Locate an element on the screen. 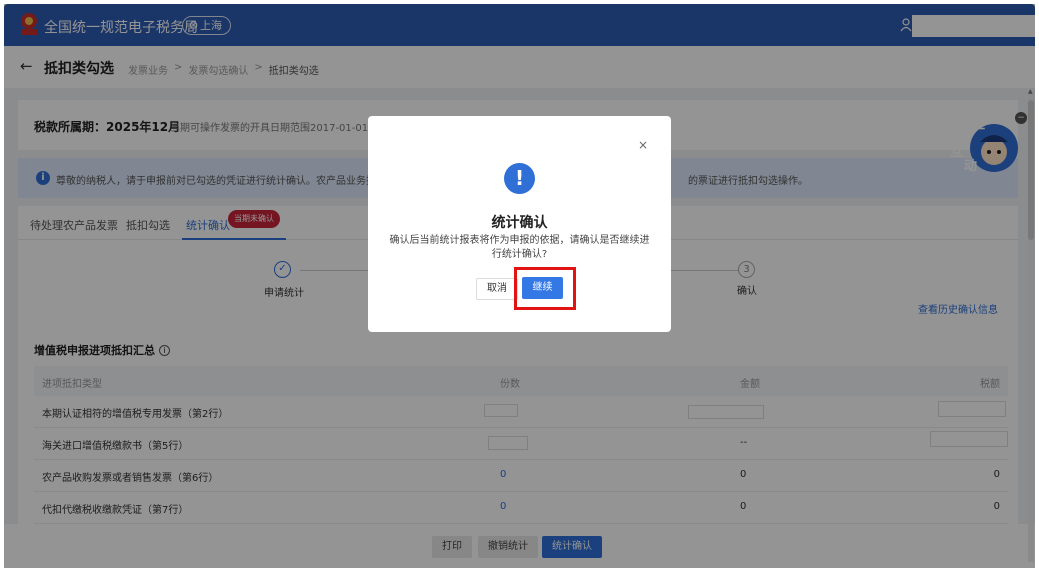 The width and height of the screenshot is (1039, 572). cancel-button: 取消 is located at coordinates (497, 289).